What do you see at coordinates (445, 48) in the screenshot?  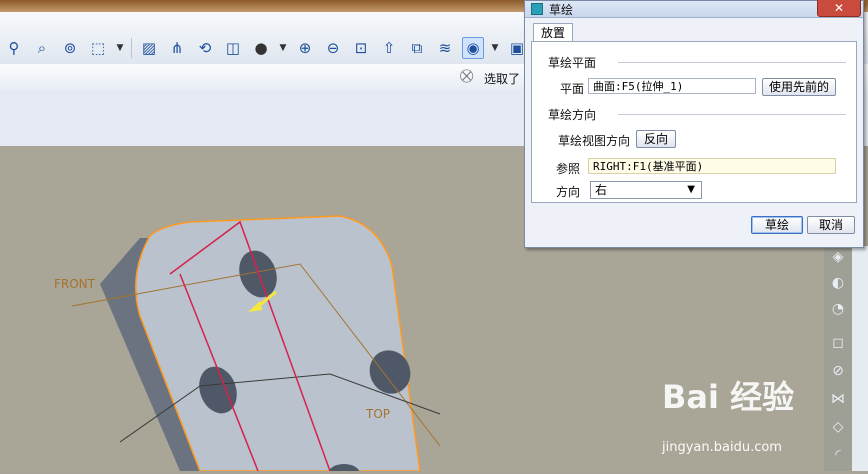 I see `layers-icon: ≋` at bounding box center [445, 48].